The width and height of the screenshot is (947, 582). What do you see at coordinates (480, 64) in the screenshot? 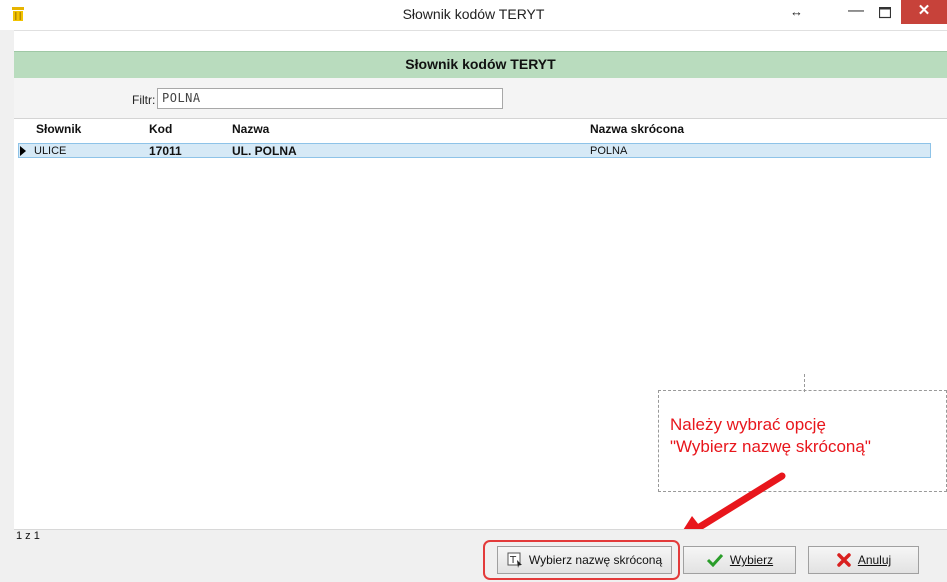
I see `page-title: Słownik kodów TERYT` at bounding box center [480, 64].